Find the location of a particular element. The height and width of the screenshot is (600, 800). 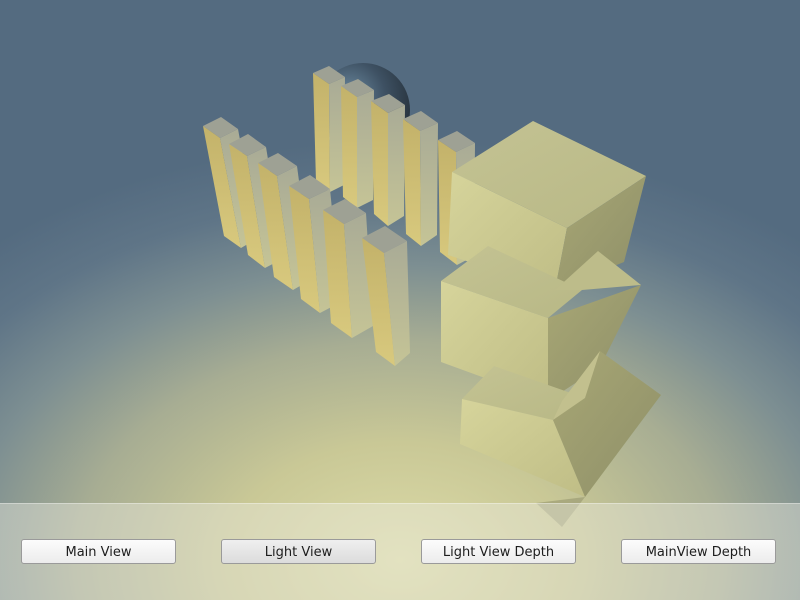

light-view-button: Light View is located at coordinates (298, 551).